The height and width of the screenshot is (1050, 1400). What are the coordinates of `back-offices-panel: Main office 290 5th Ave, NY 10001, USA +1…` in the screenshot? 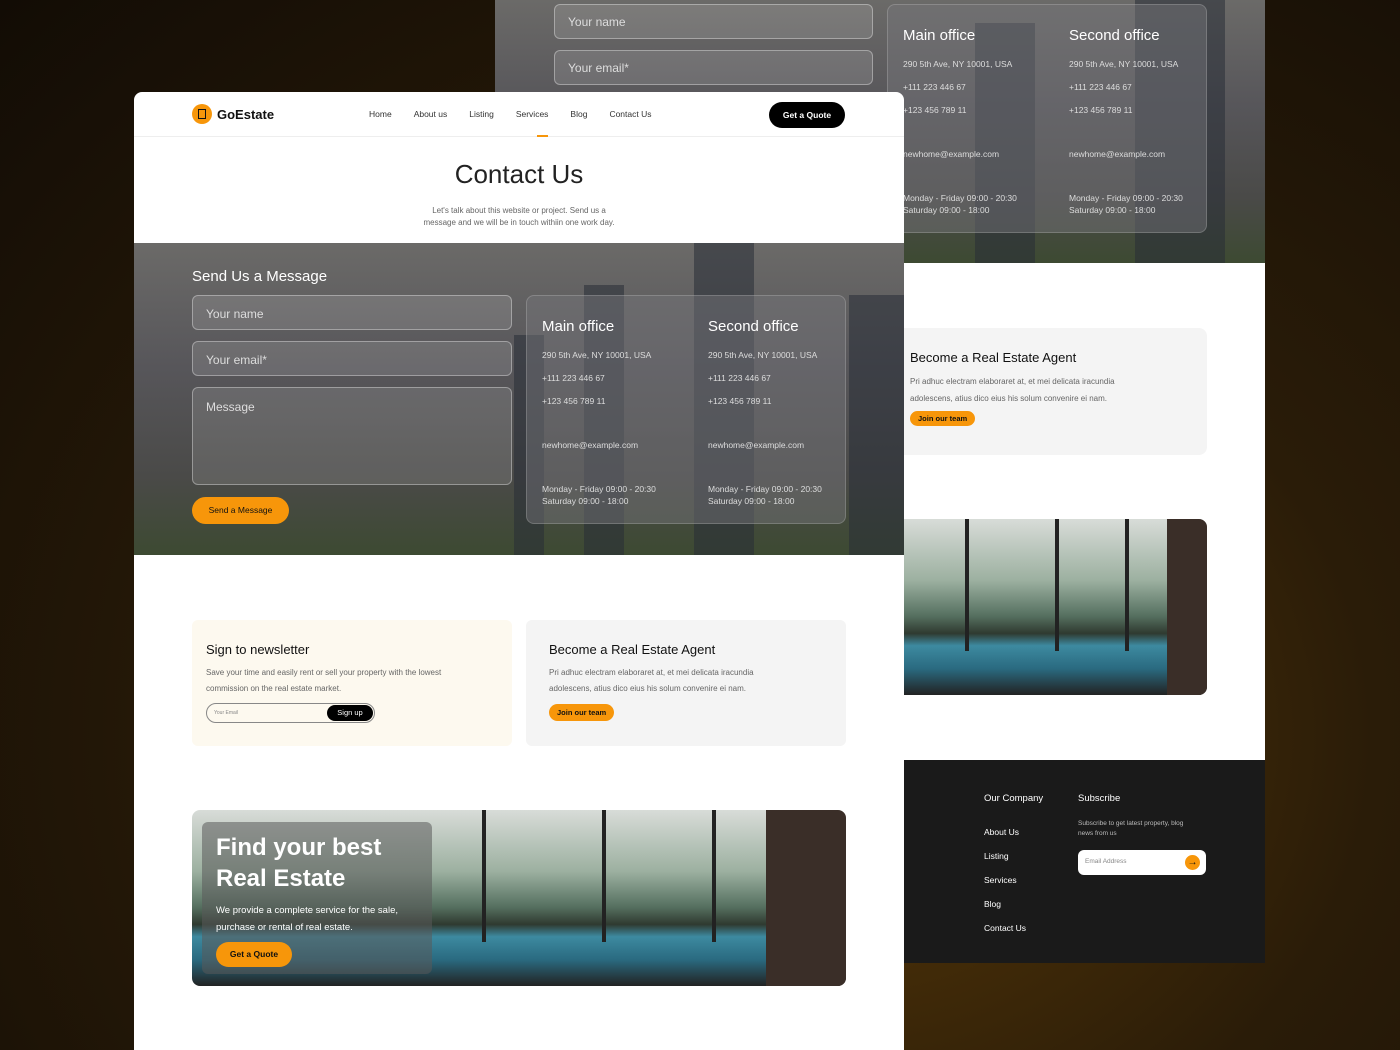 It's located at (1047, 118).